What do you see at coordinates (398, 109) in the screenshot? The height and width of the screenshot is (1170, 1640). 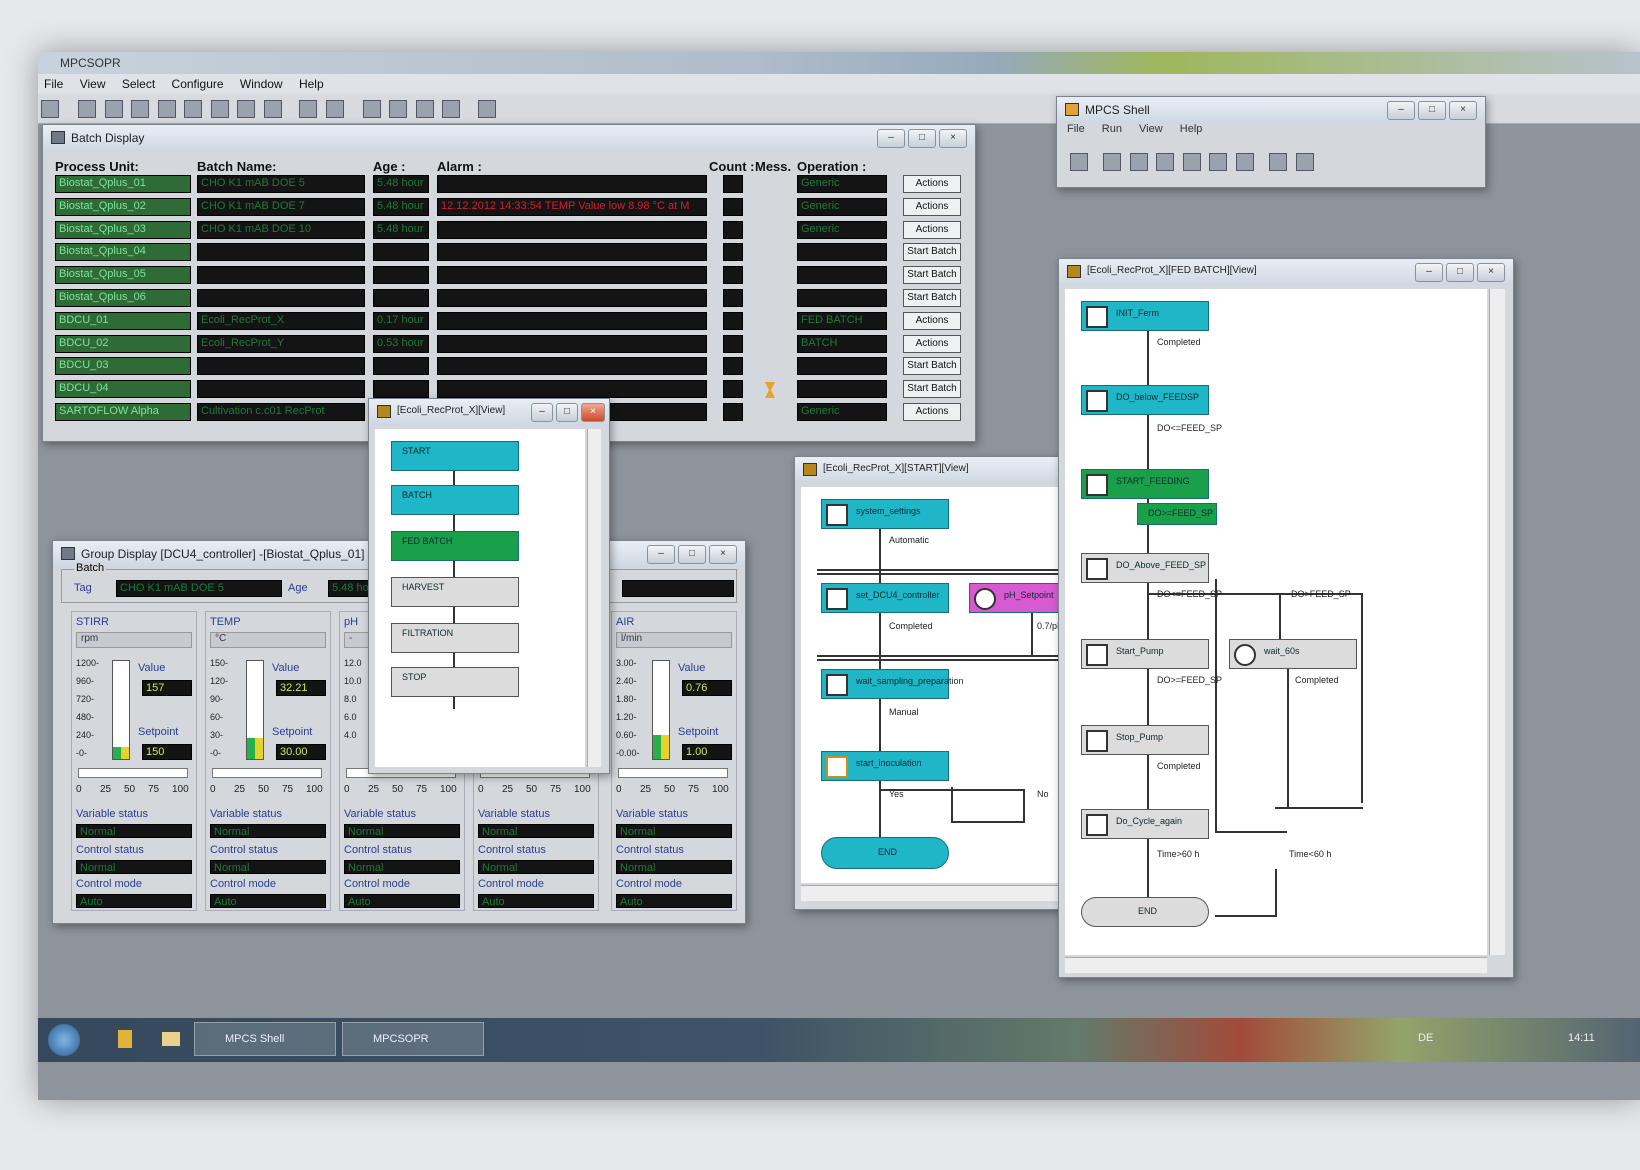 I see `nav-prev-icon` at bounding box center [398, 109].